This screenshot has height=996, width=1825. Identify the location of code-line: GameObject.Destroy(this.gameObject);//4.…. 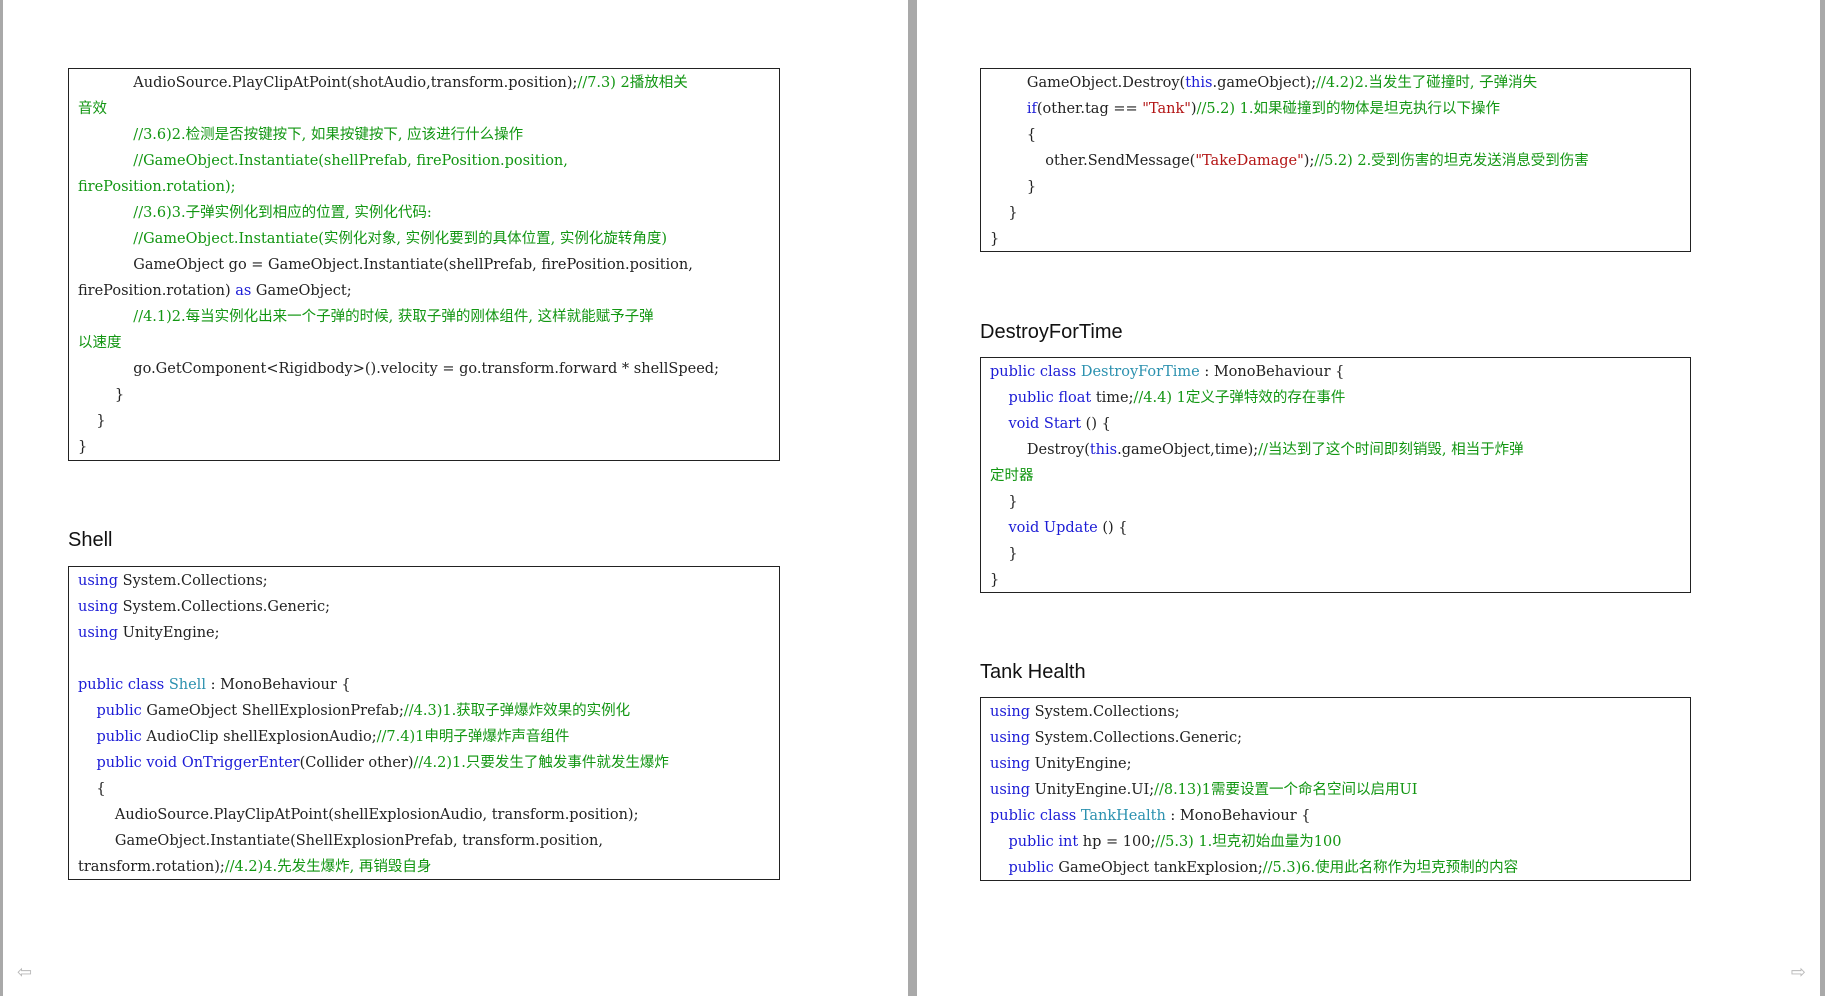
(1337, 83).